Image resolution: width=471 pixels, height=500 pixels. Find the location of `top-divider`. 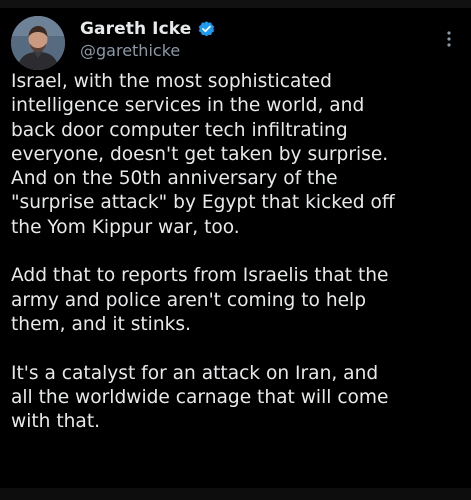

top-divider is located at coordinates (235, 4).